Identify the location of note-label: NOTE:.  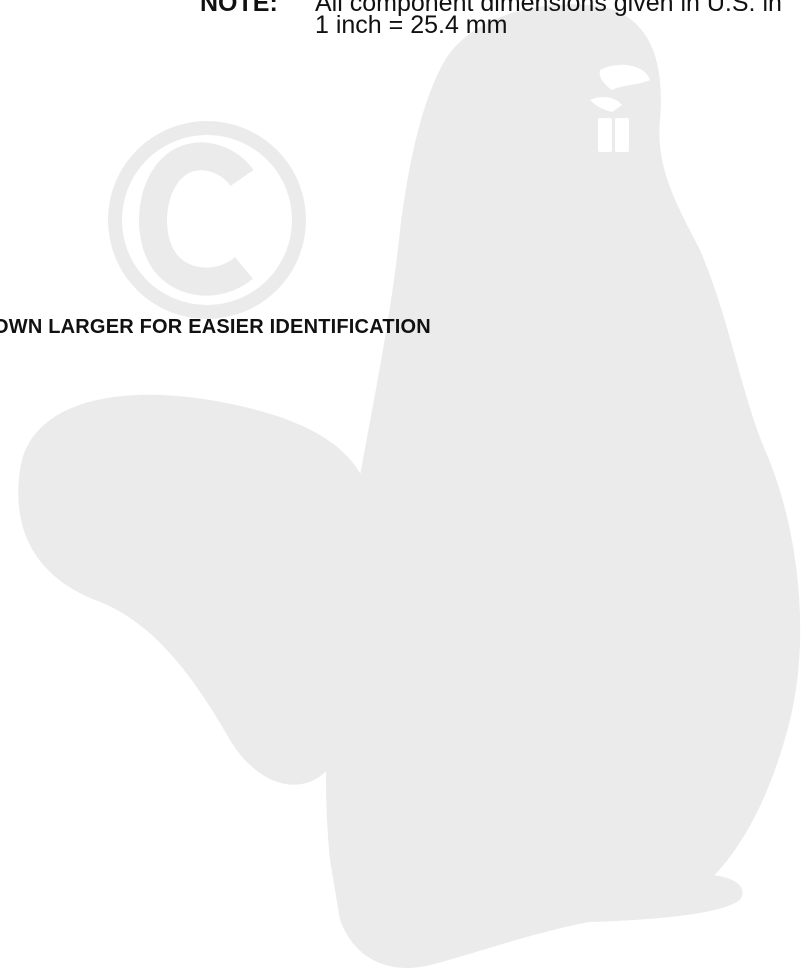
(239, 8).